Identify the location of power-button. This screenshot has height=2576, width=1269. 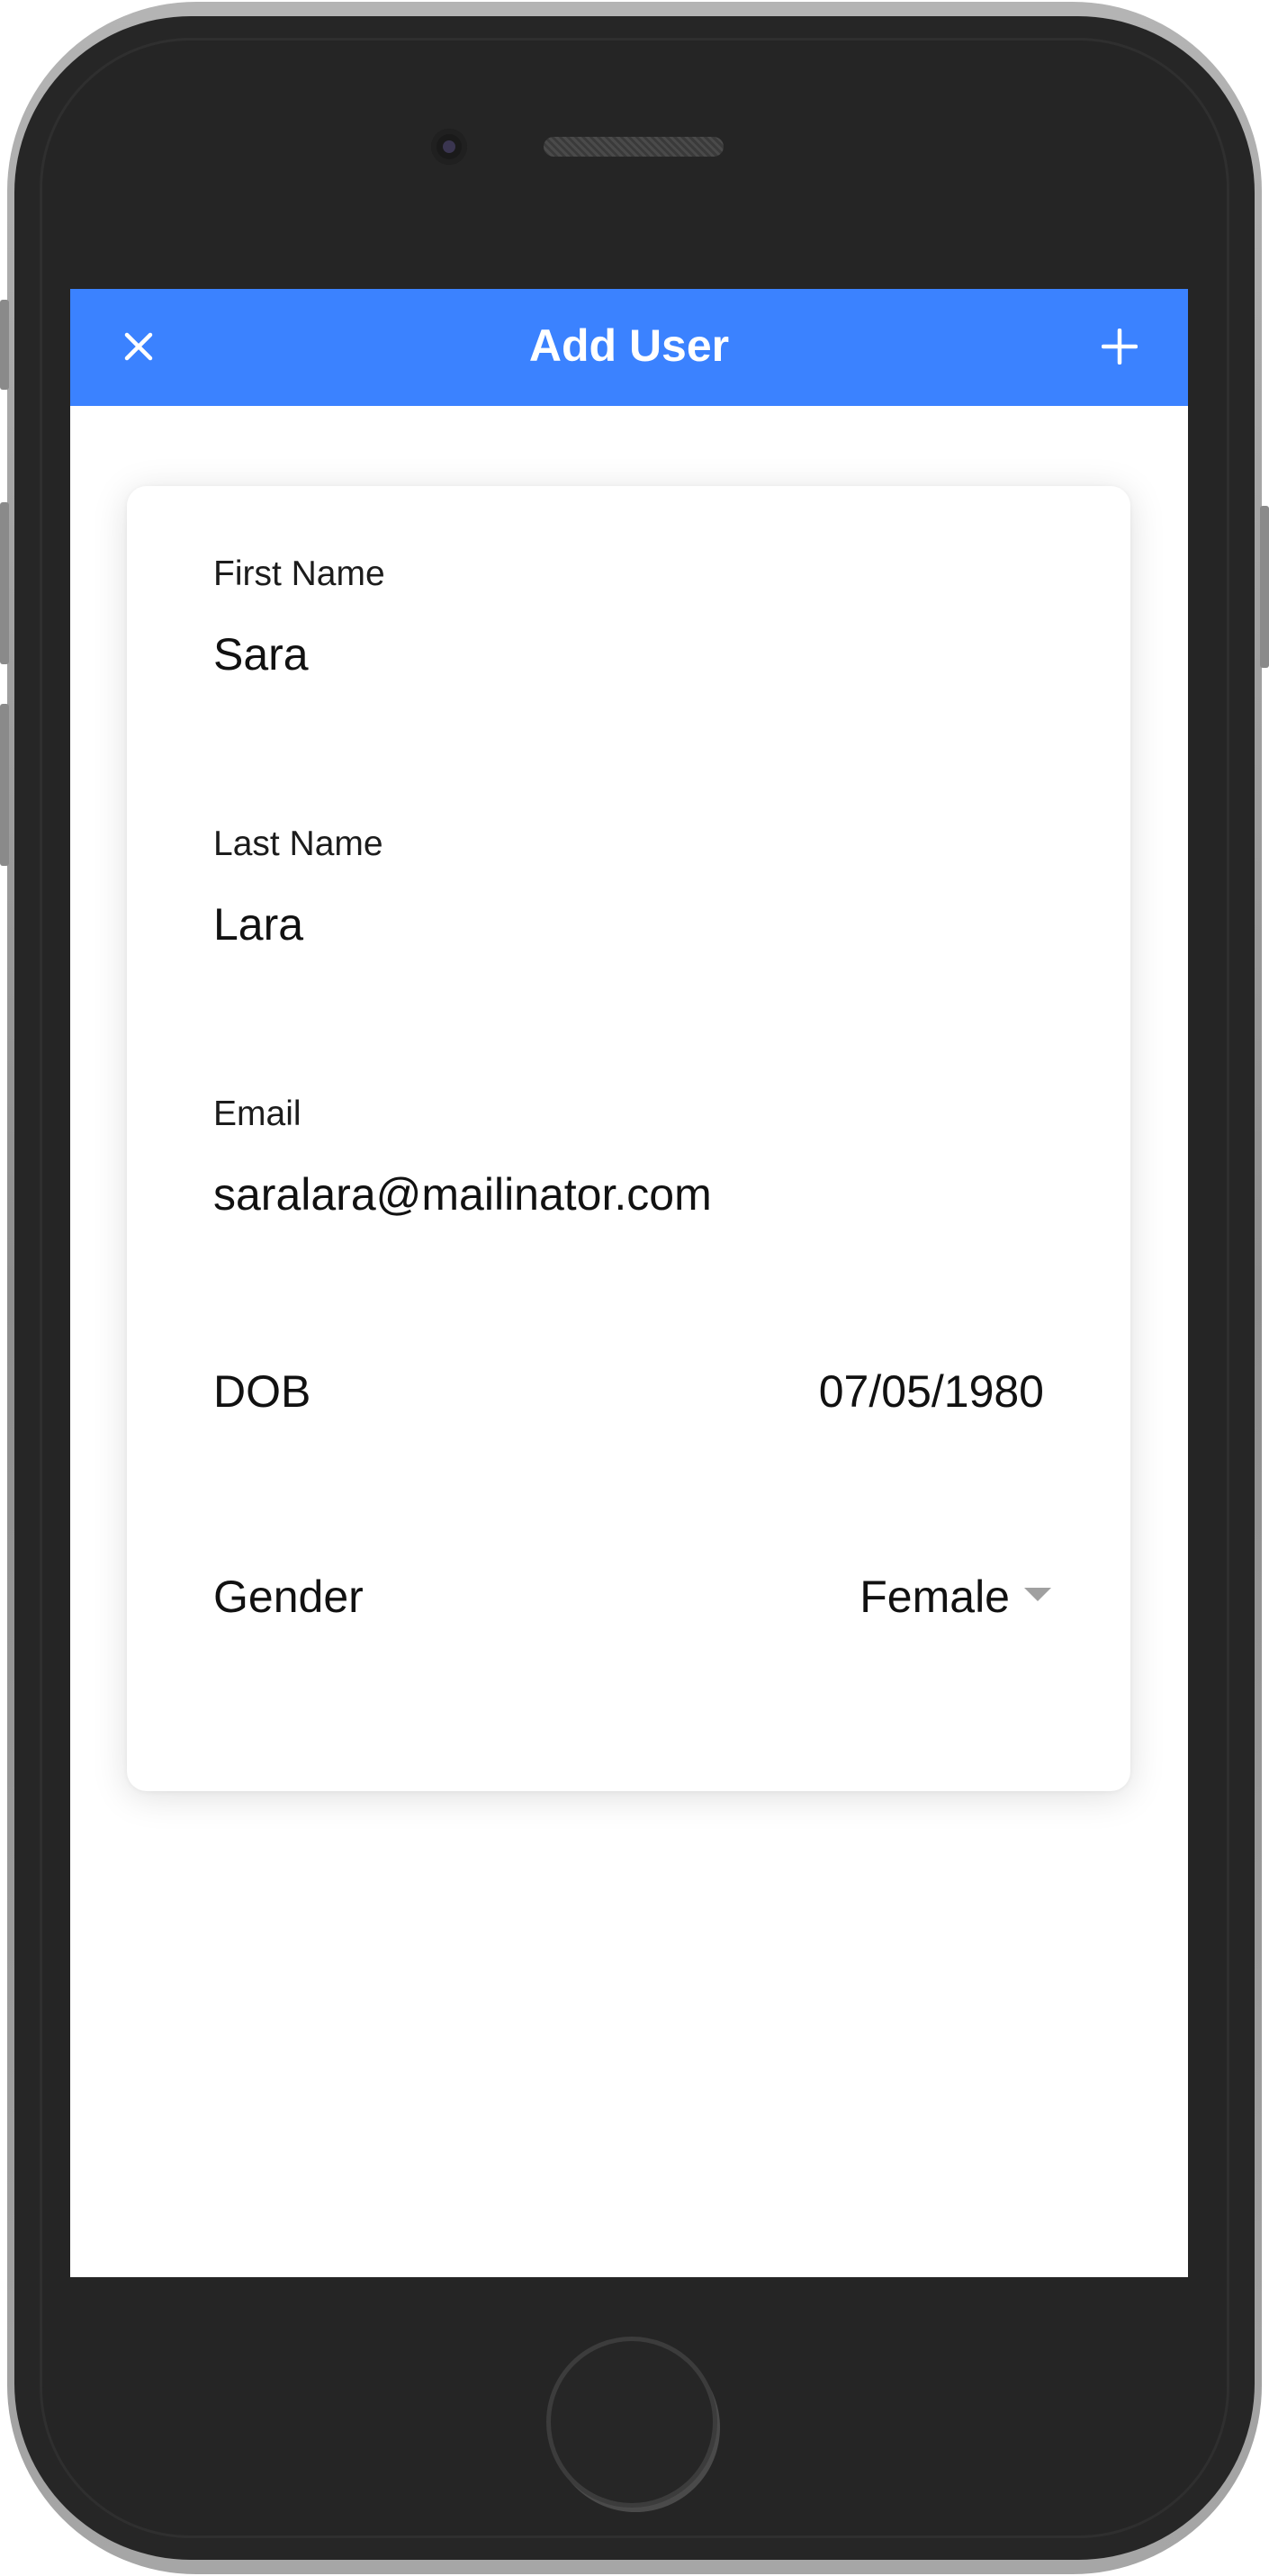
(1264, 587).